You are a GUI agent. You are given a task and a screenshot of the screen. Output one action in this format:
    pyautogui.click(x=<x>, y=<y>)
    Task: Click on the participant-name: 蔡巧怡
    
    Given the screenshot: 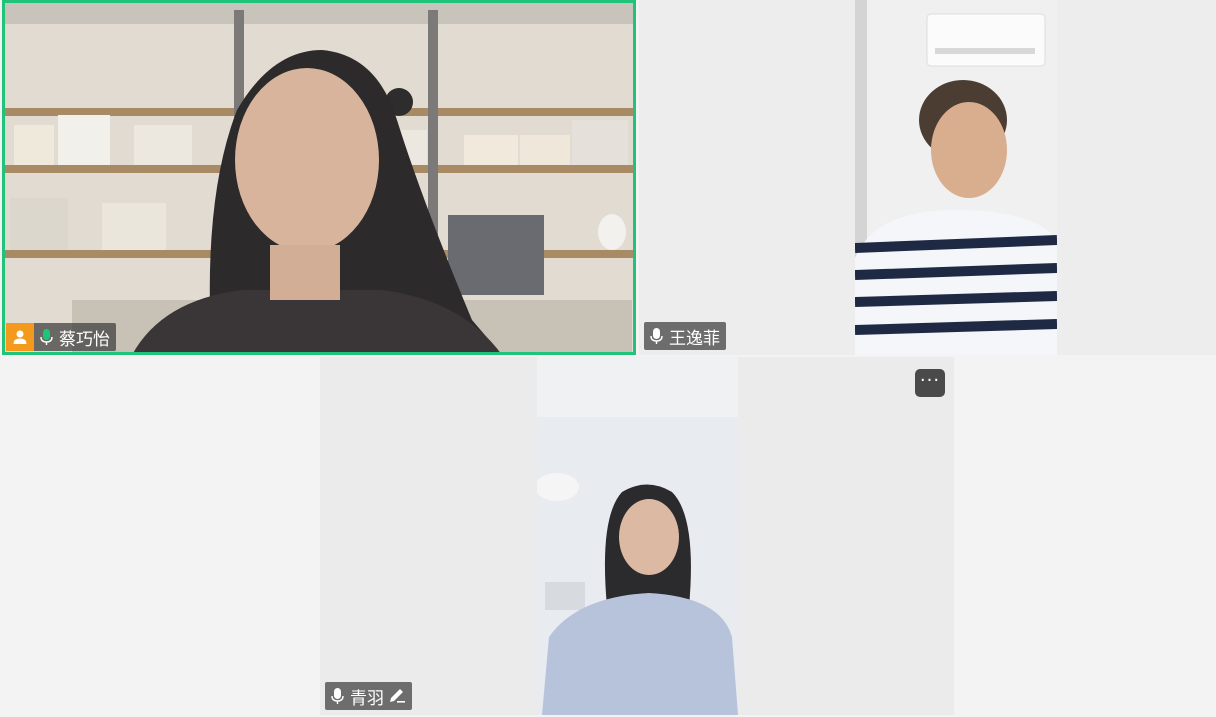 What is the action you would take?
    pyautogui.click(x=84, y=339)
    